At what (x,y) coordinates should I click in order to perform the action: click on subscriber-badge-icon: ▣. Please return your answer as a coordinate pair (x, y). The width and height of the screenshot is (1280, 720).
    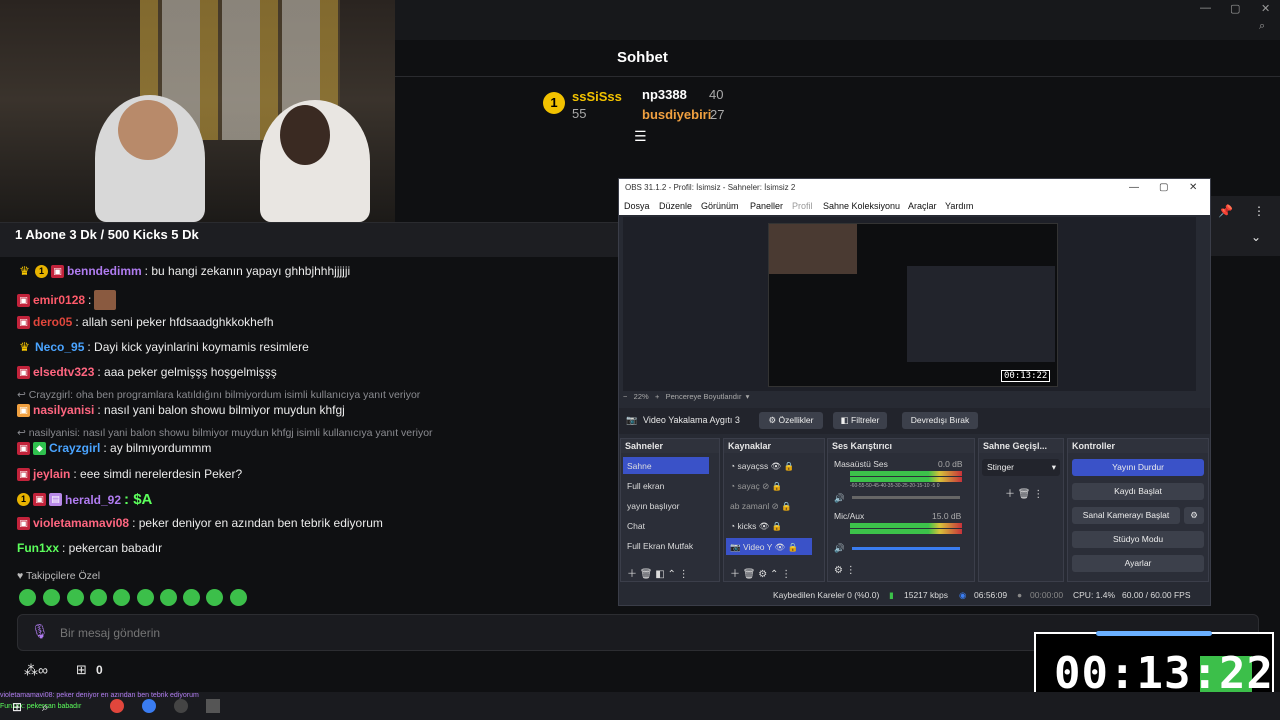
    Looking at the image, I should click on (23, 448).